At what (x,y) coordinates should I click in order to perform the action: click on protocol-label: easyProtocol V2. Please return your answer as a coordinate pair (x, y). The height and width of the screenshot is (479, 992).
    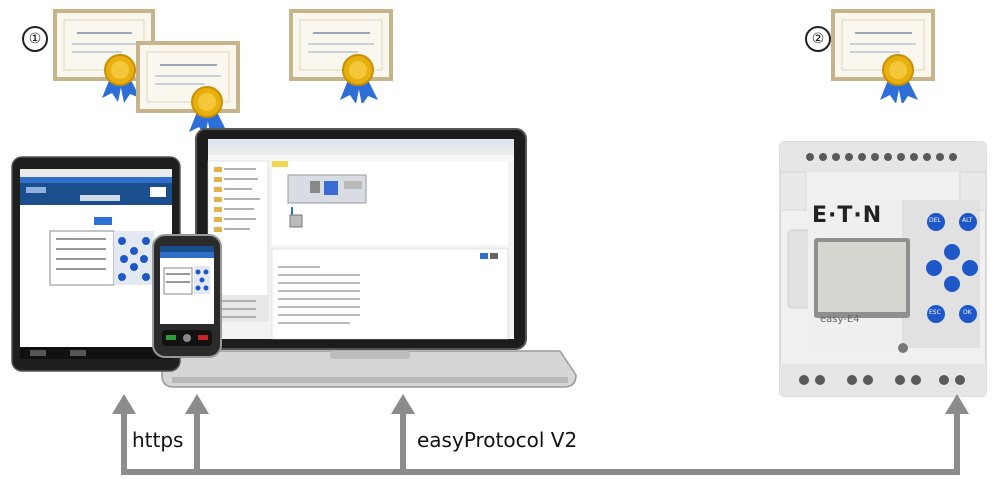
    Looking at the image, I should click on (497, 440).